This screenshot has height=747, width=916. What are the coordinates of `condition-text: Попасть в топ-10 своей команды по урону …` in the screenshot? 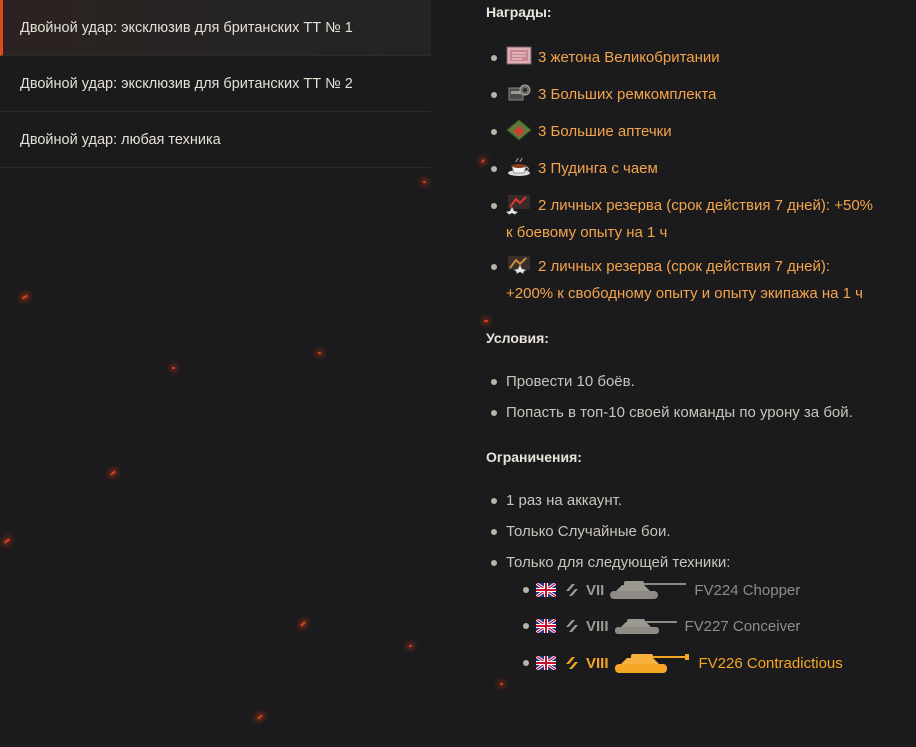 It's located at (679, 412).